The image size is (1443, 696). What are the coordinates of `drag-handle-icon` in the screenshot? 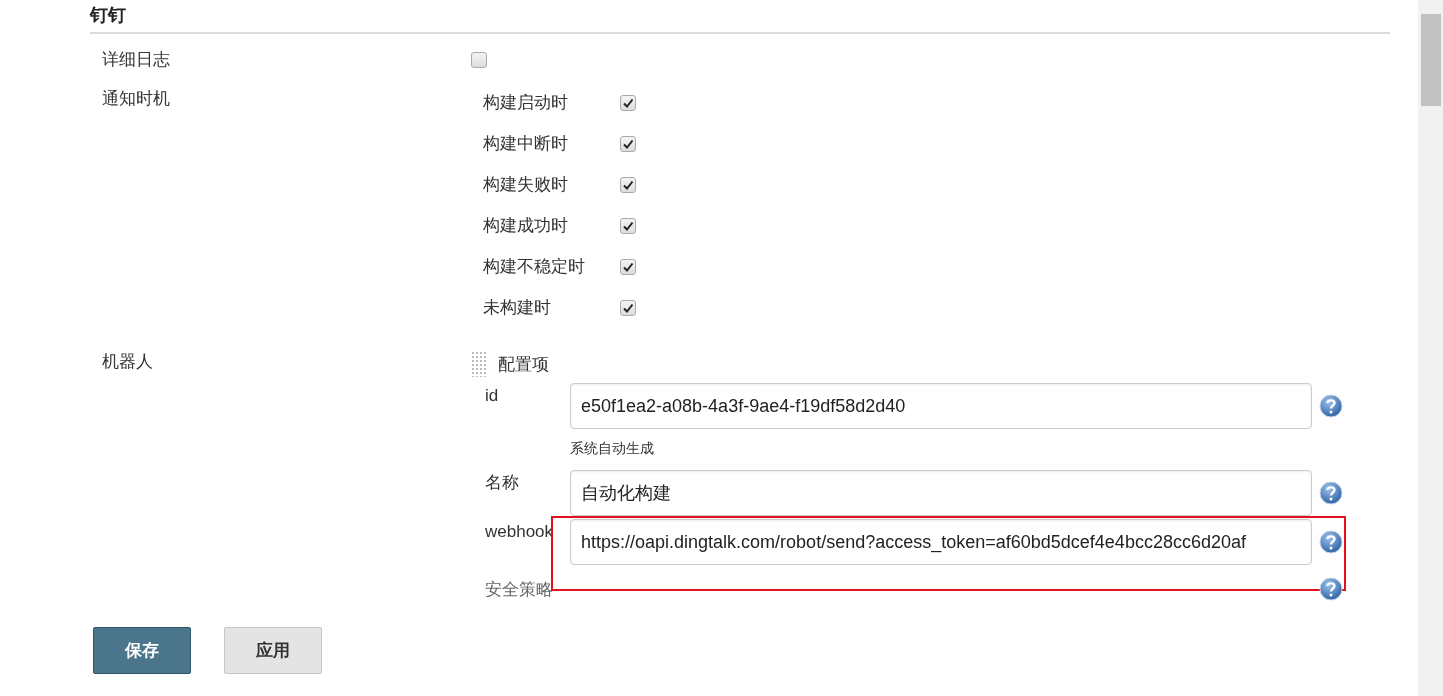 It's located at (479, 364).